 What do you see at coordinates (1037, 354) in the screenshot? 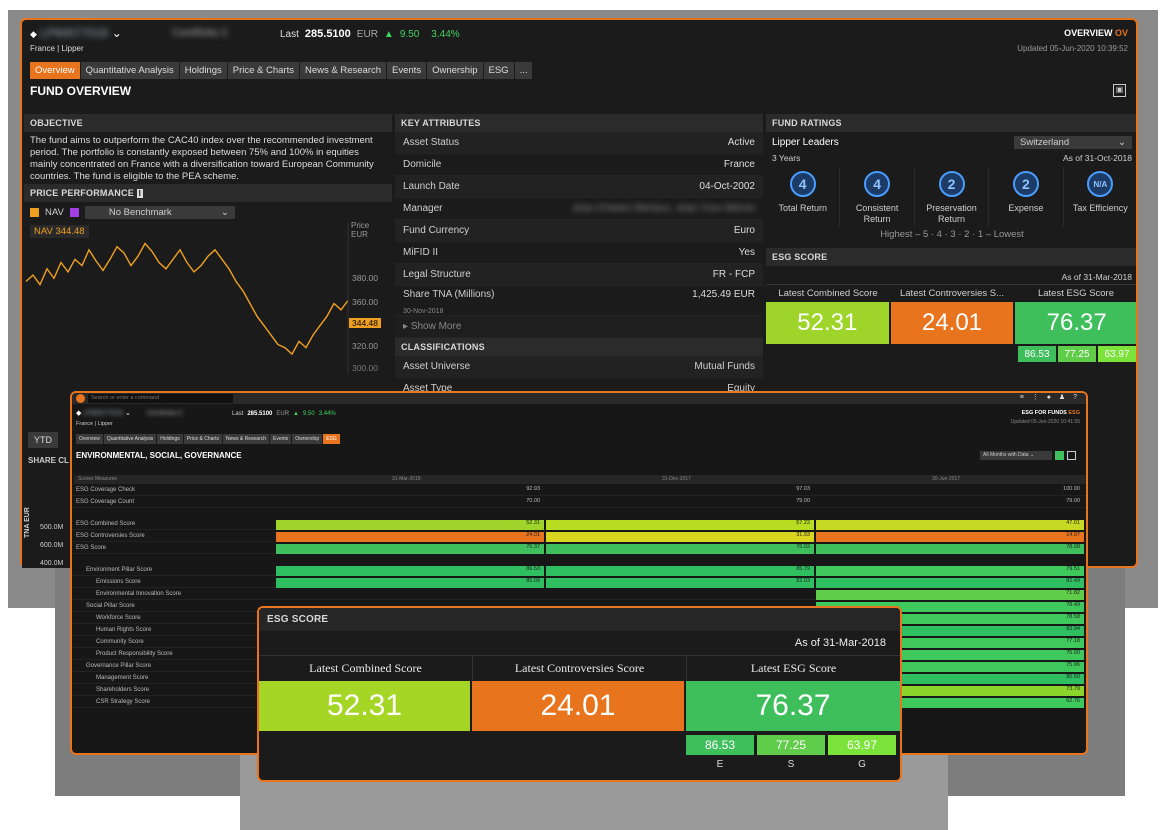
I see `e-pillar-score: 86.53` at bounding box center [1037, 354].